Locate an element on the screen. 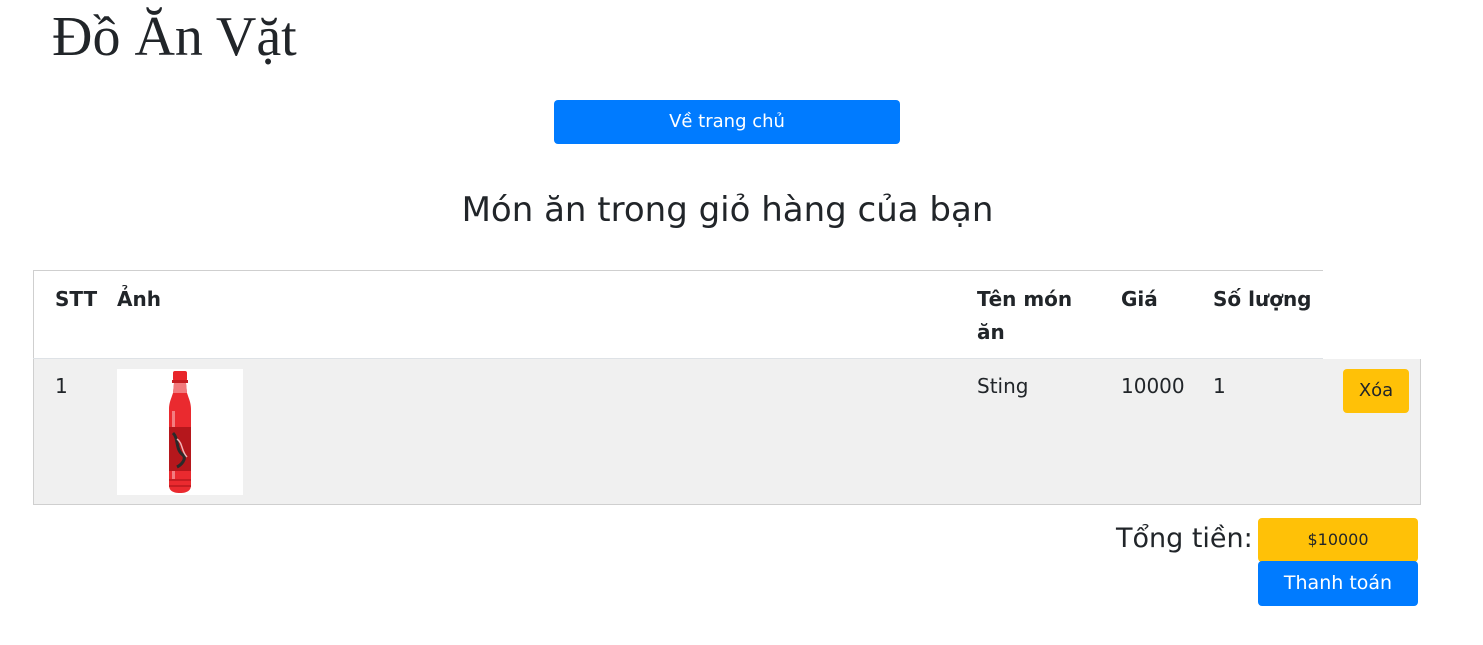  home-button: Về trang chủ is located at coordinates (727, 122).